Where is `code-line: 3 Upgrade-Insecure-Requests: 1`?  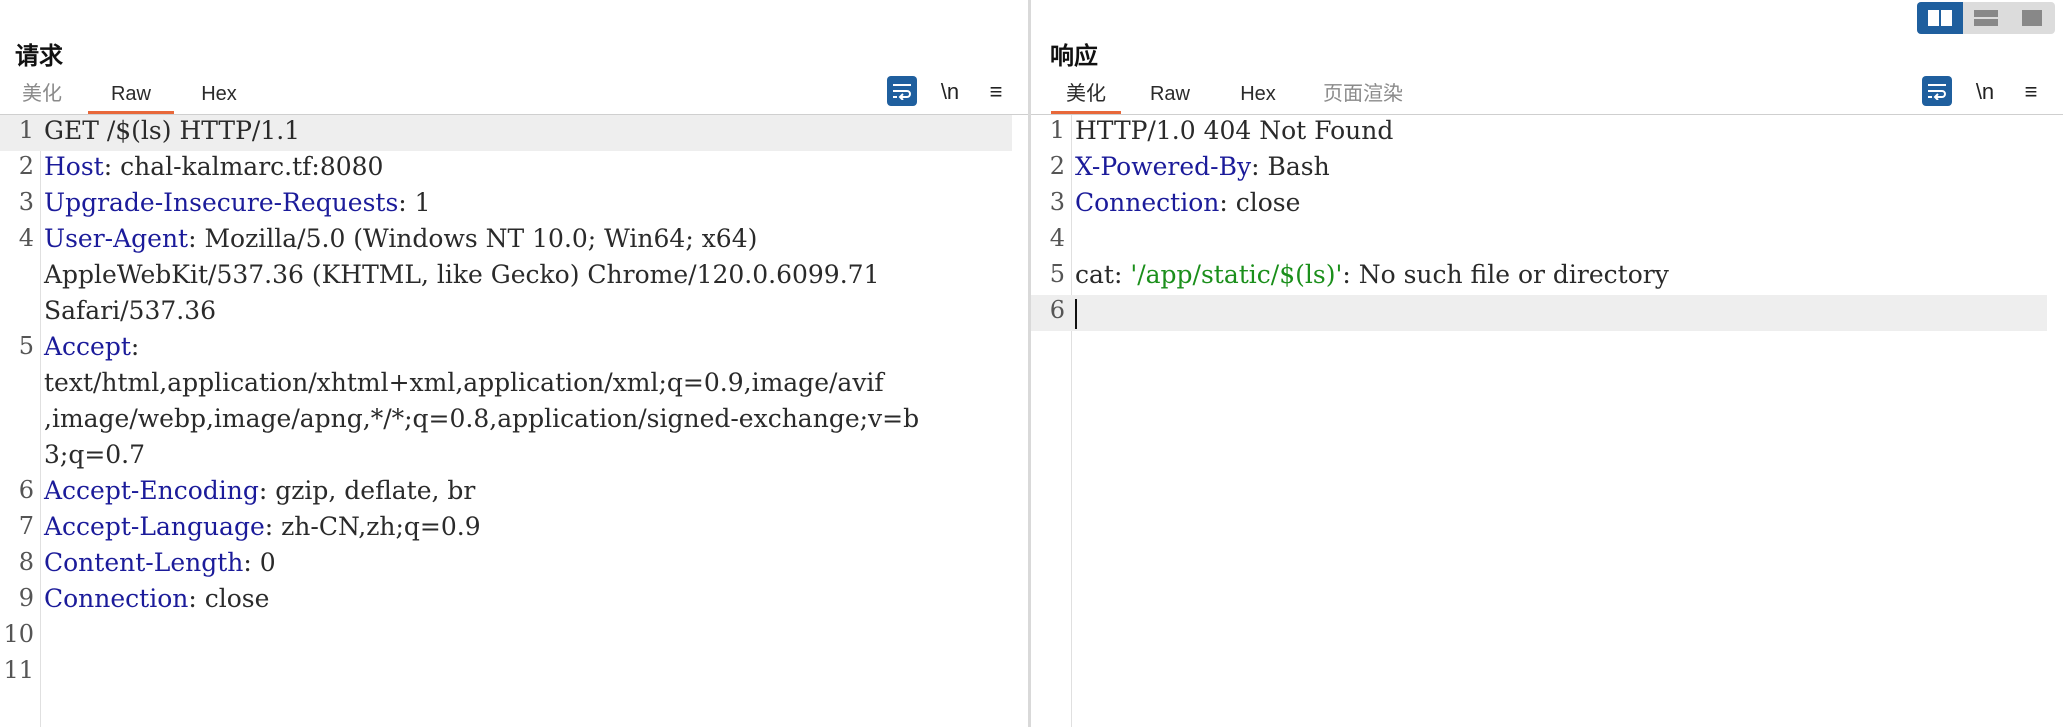
code-line: 3 Upgrade-Insecure-Requests: 1 is located at coordinates (224, 202).